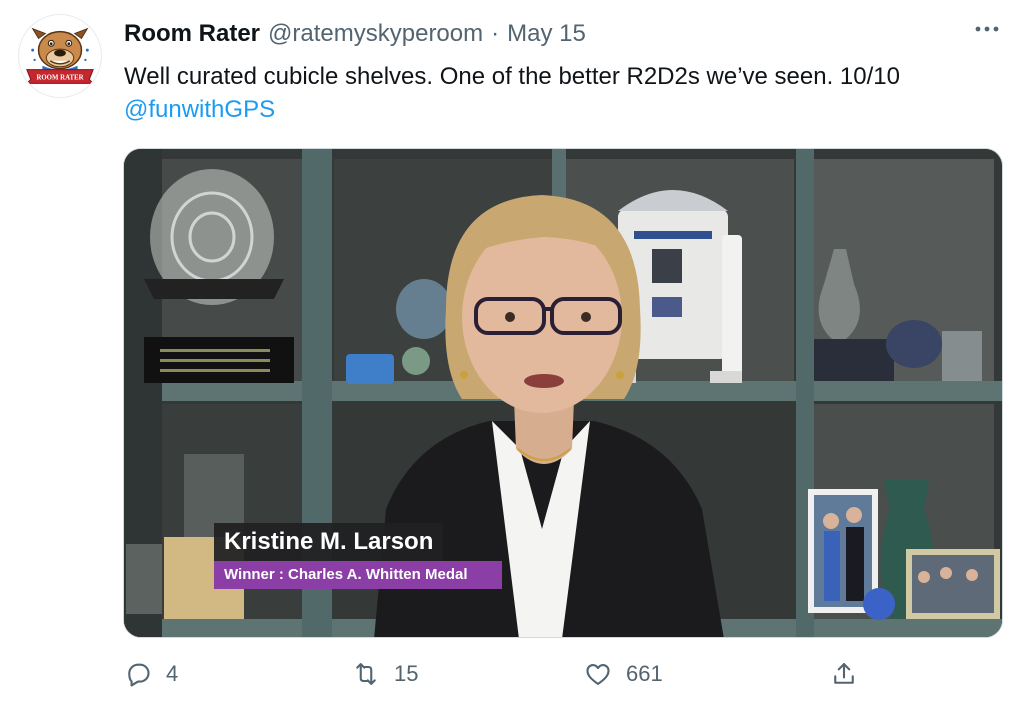  I want to click on share-button, so click(844, 674).